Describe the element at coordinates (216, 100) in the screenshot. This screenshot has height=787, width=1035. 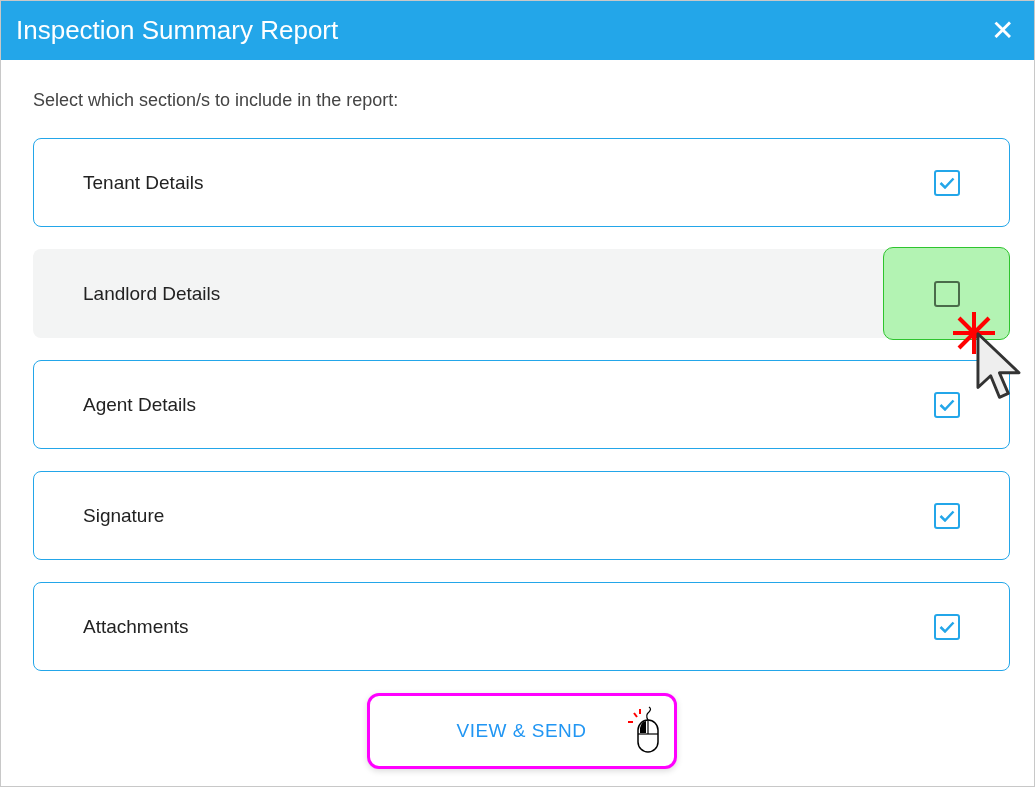
I see `instruction-text: Select which section/s to include in the report:` at that location.